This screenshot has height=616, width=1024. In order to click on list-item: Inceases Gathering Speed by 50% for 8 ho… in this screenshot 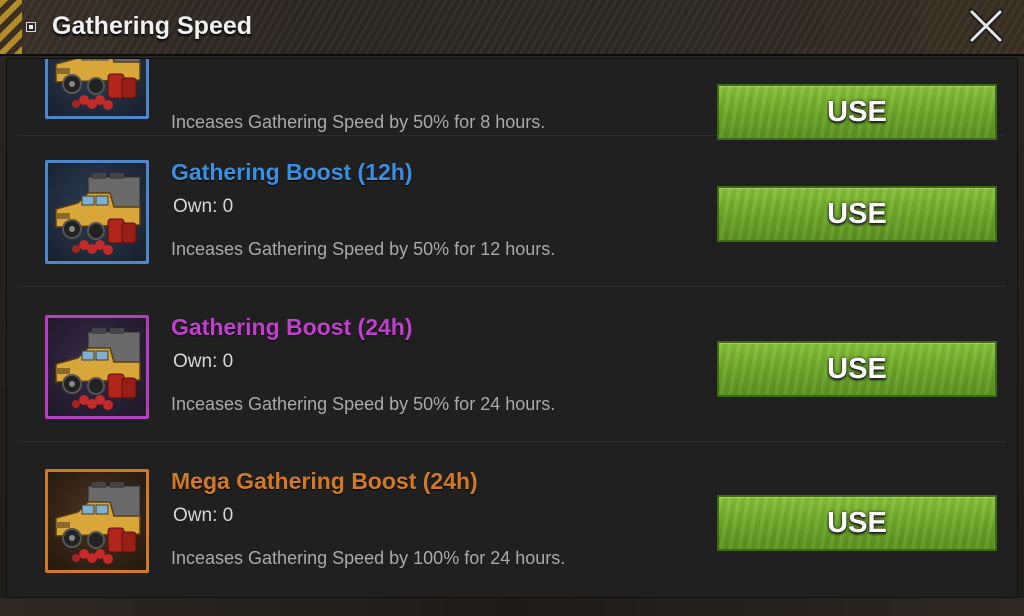, I will do `click(511, 99)`.